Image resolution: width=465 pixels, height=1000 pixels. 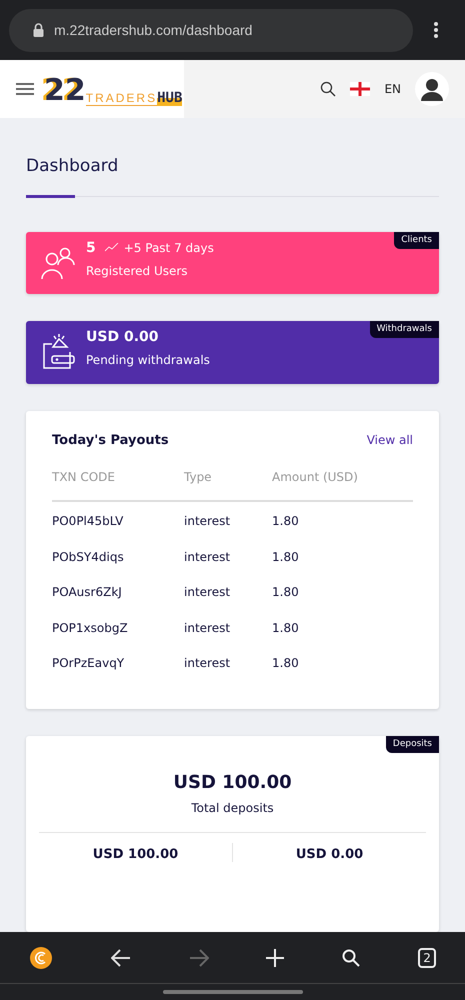 I want to click on stat-value: USD 0.00, so click(x=122, y=337).